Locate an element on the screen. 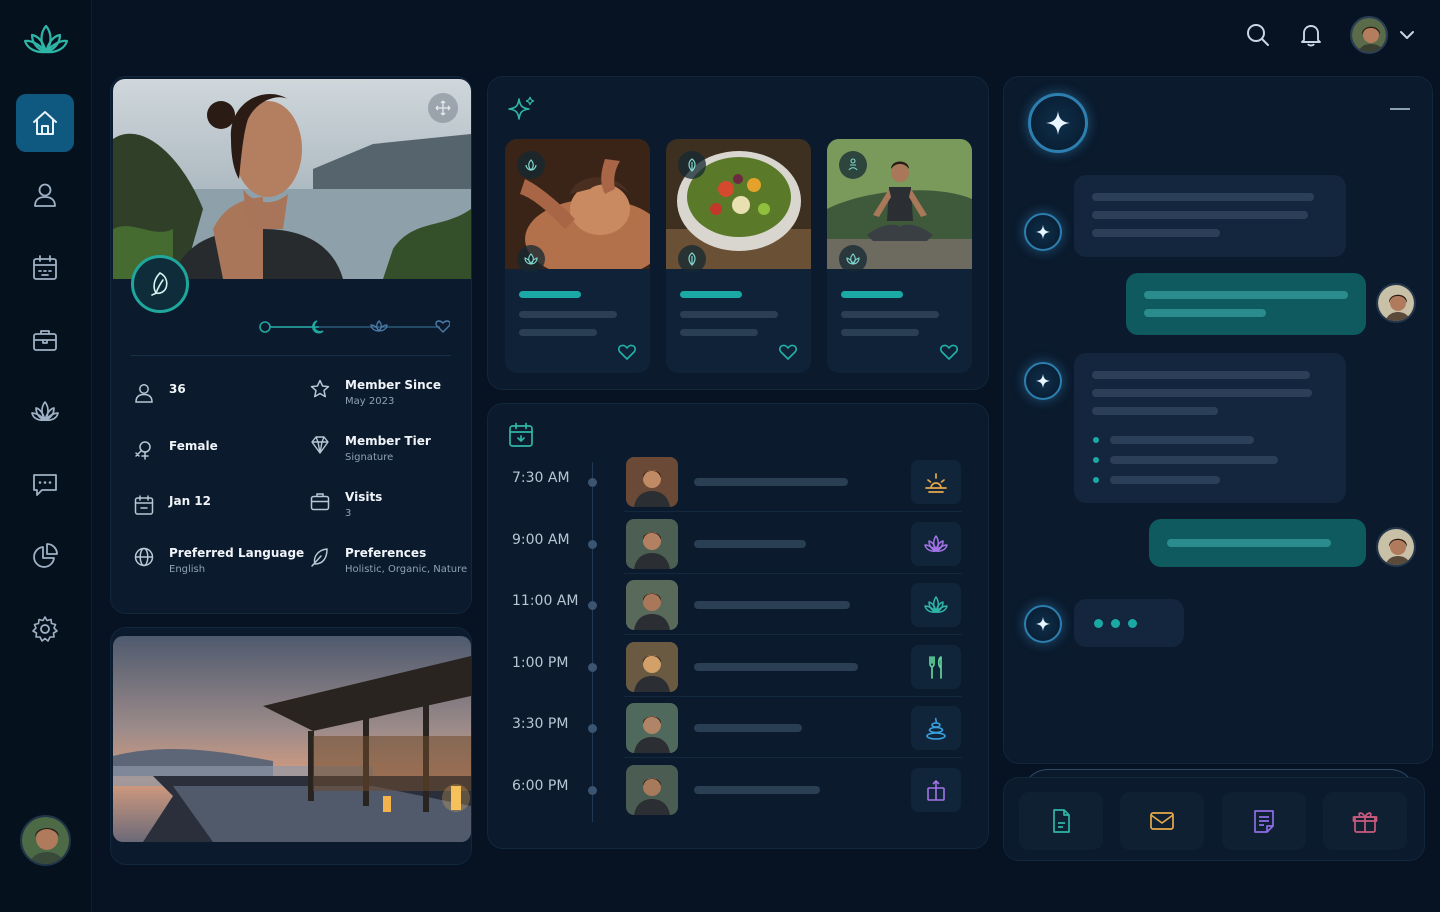 This screenshot has height=912, width=1440. nav-home is located at coordinates (45, 123).